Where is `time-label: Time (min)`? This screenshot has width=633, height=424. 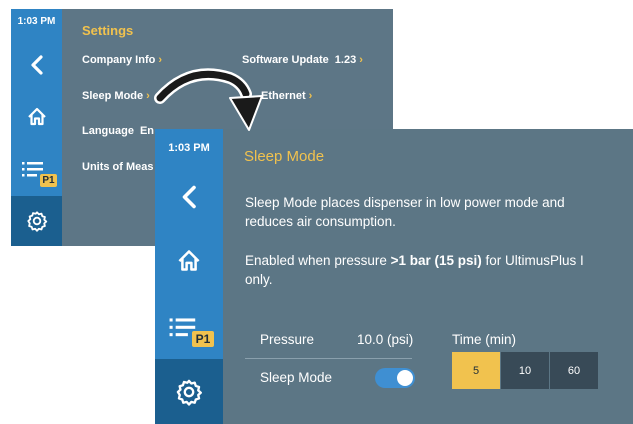 time-label: Time (min) is located at coordinates (484, 339).